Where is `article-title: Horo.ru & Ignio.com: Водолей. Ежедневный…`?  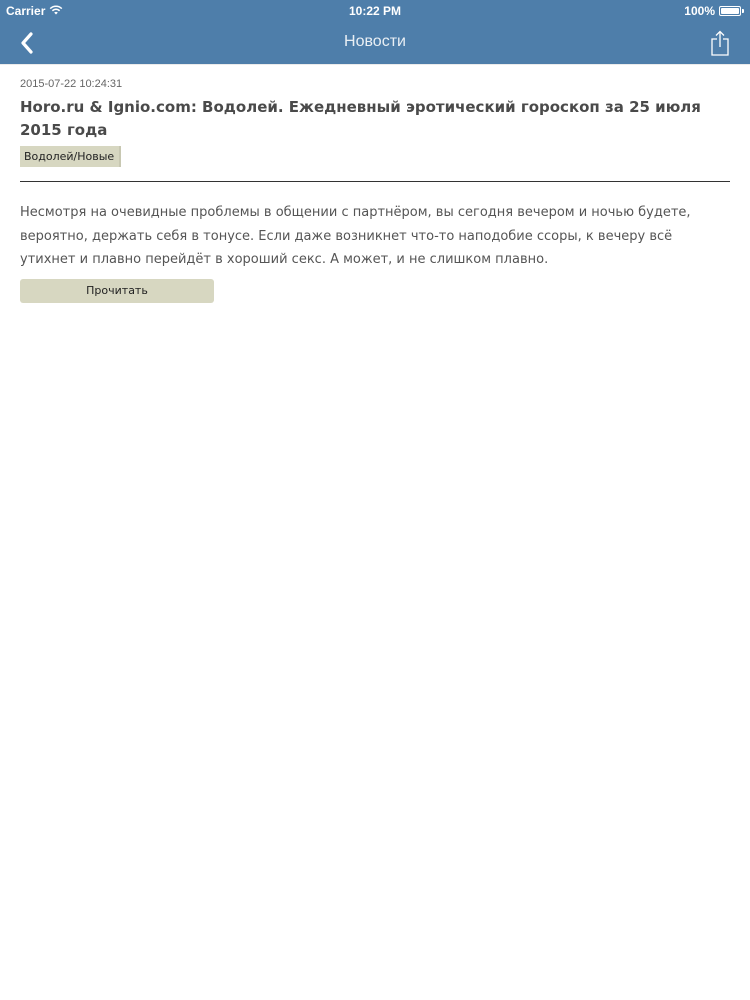
article-title: Horo.ru & Ignio.com: Водолей. Ежедневный… is located at coordinates (360, 118).